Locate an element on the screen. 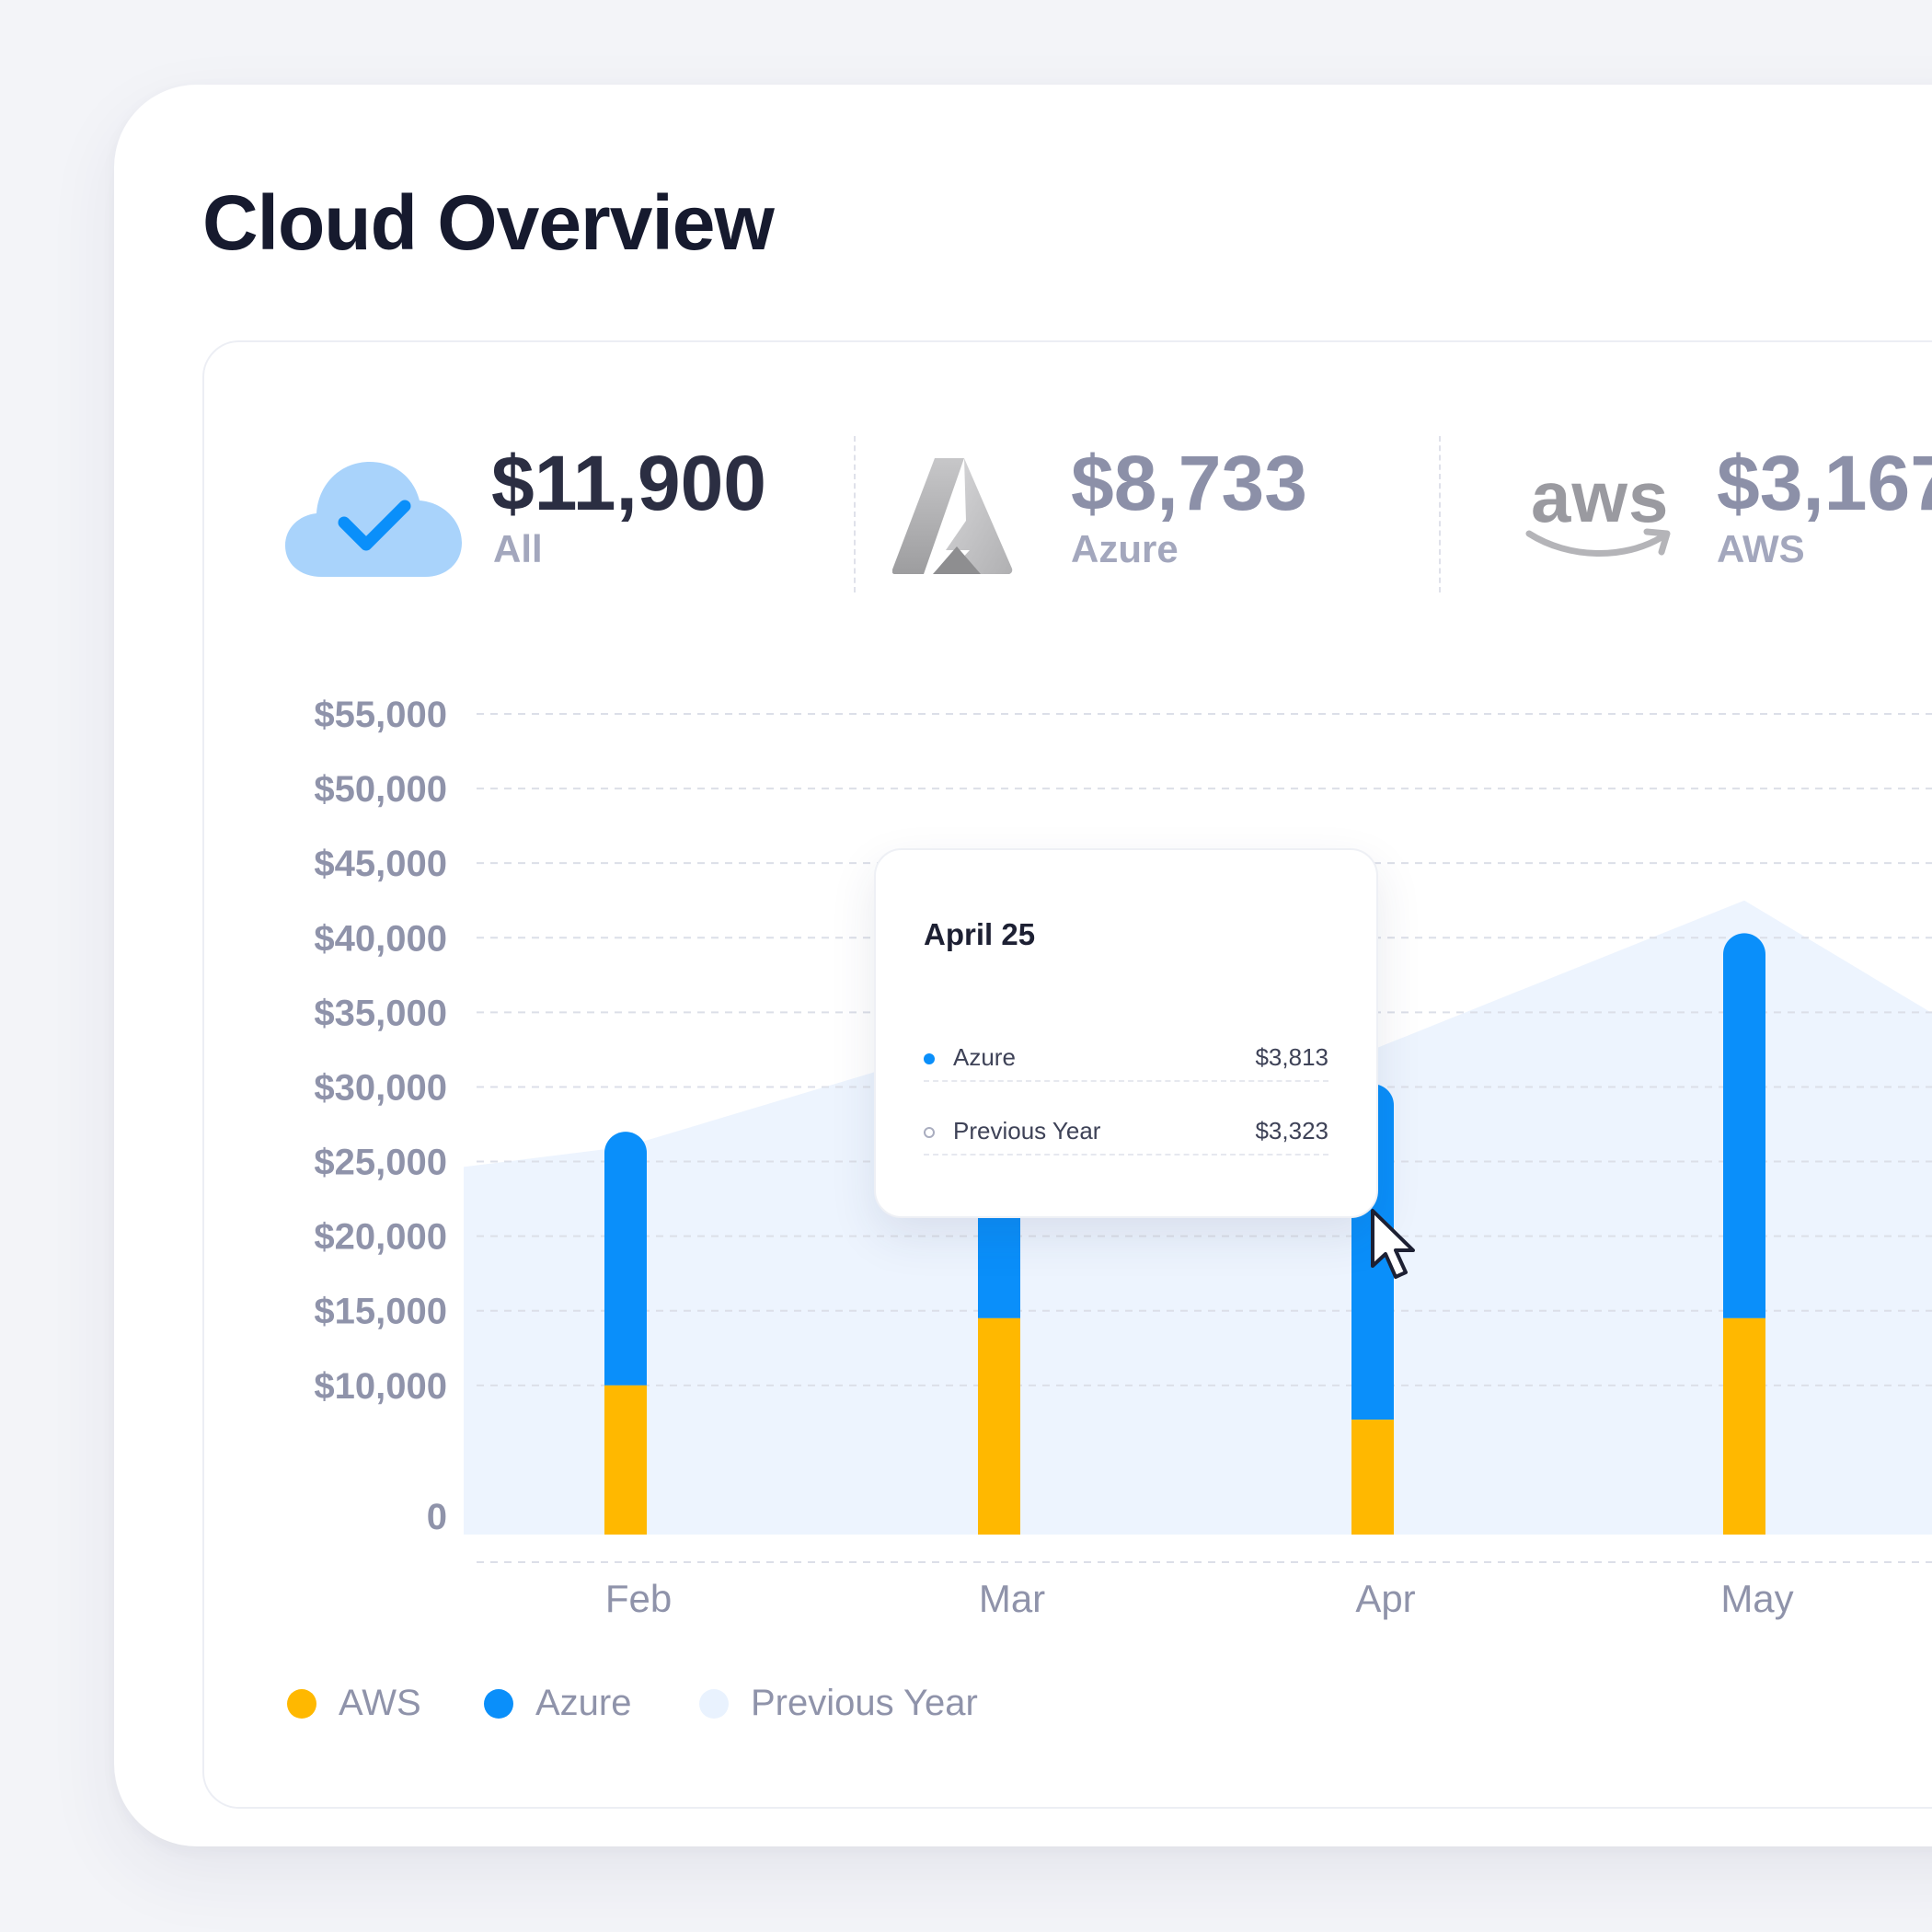 The image size is (1932, 1932). tooltip-row-azure: Azure $3,813 is located at coordinates (1126, 1061).